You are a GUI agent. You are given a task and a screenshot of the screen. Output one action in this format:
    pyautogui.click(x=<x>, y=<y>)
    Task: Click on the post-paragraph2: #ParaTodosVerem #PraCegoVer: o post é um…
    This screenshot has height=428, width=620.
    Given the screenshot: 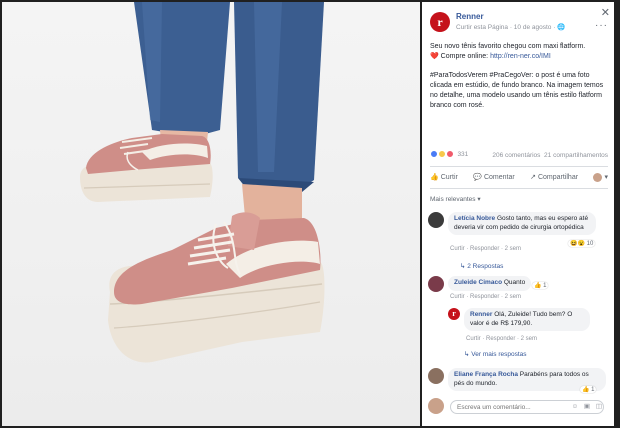 What is the action you would take?
    pyautogui.click(x=517, y=90)
    